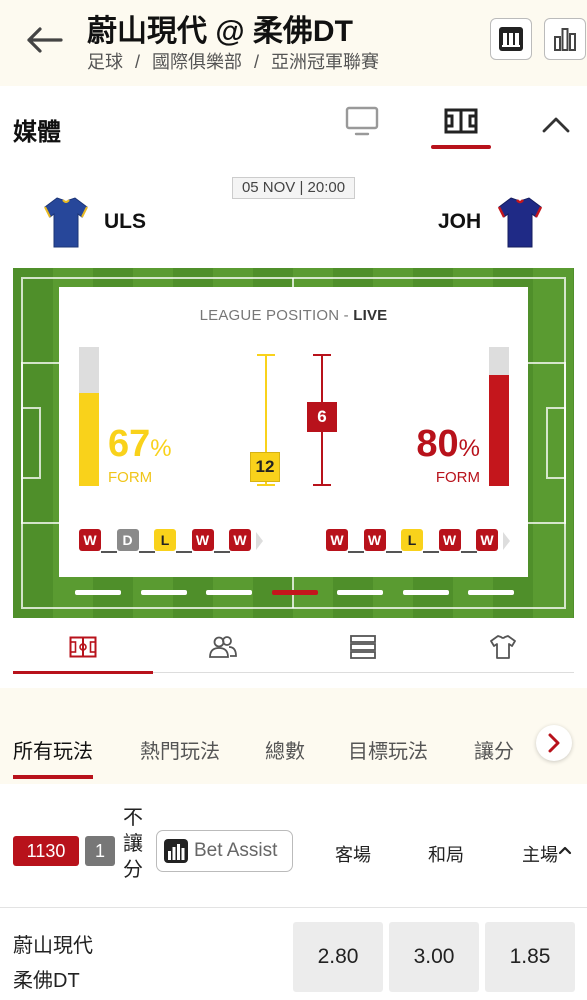 The image size is (587, 1000). What do you see at coordinates (530, 957) in the screenshot?
I see `odds-home: 1.85` at bounding box center [530, 957].